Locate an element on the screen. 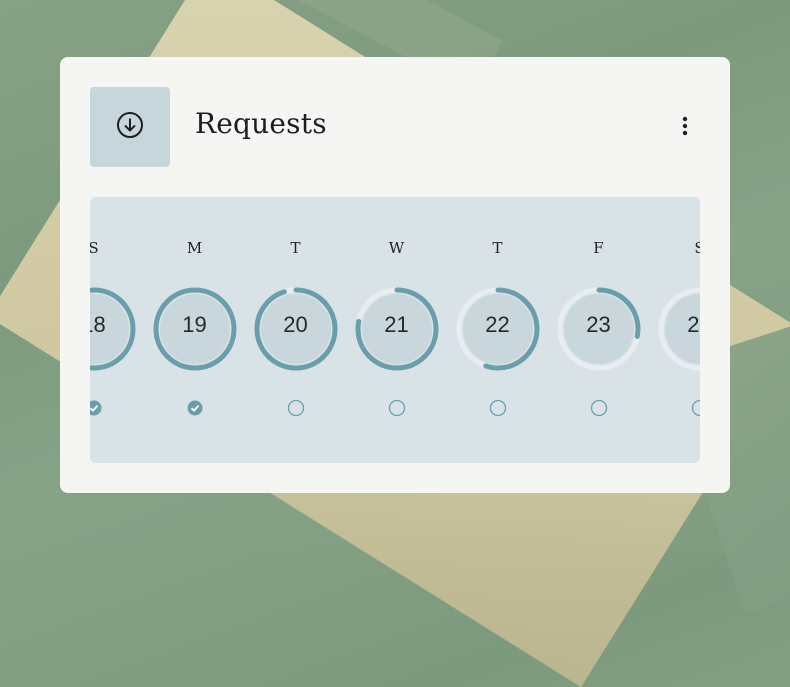  day-column: T 22 is located at coordinates (497, 330).